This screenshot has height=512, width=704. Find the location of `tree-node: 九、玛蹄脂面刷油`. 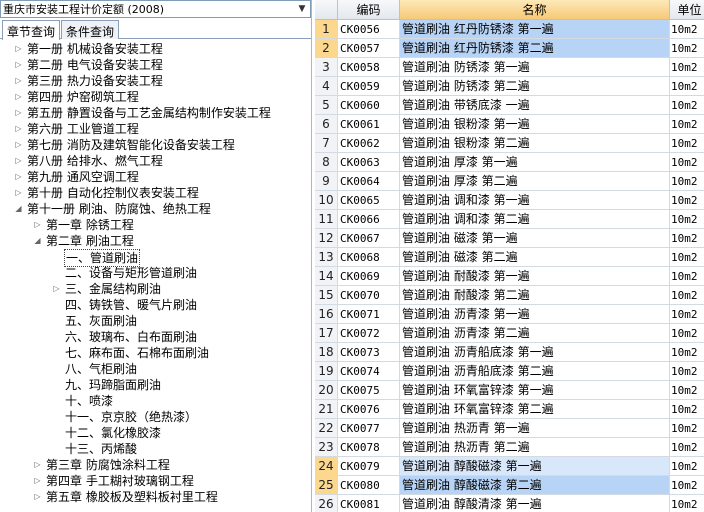

tree-node: 九、玛蹄脂面刷油 is located at coordinates (155, 385).